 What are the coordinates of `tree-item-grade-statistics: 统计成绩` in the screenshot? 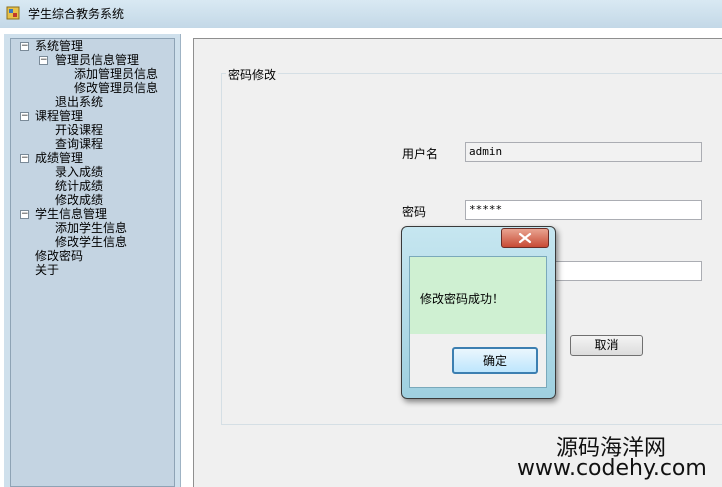 It's located at (79, 186).